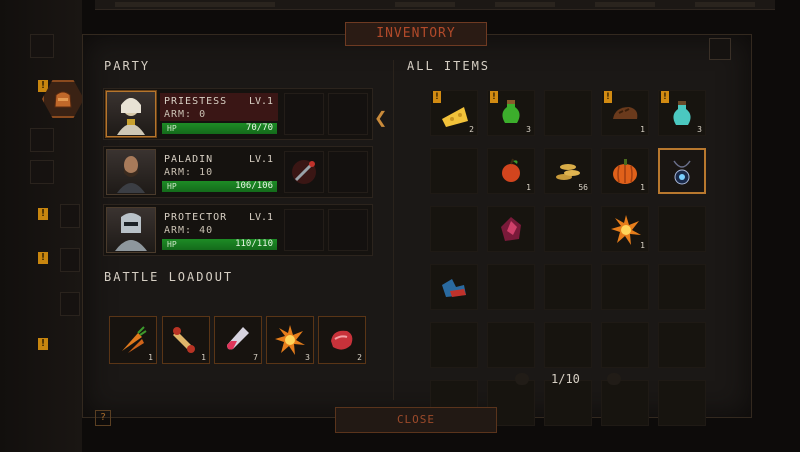 The image size is (800, 452). What do you see at coordinates (570, 380) in the screenshot?
I see `pagination: 1/10` at bounding box center [570, 380].